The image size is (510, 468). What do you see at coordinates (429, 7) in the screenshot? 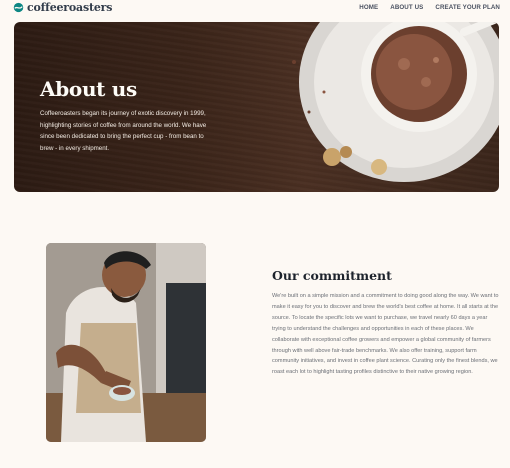
I see `main-nav: HOME ABOUT US CREATE YOUR PLAN` at bounding box center [429, 7].